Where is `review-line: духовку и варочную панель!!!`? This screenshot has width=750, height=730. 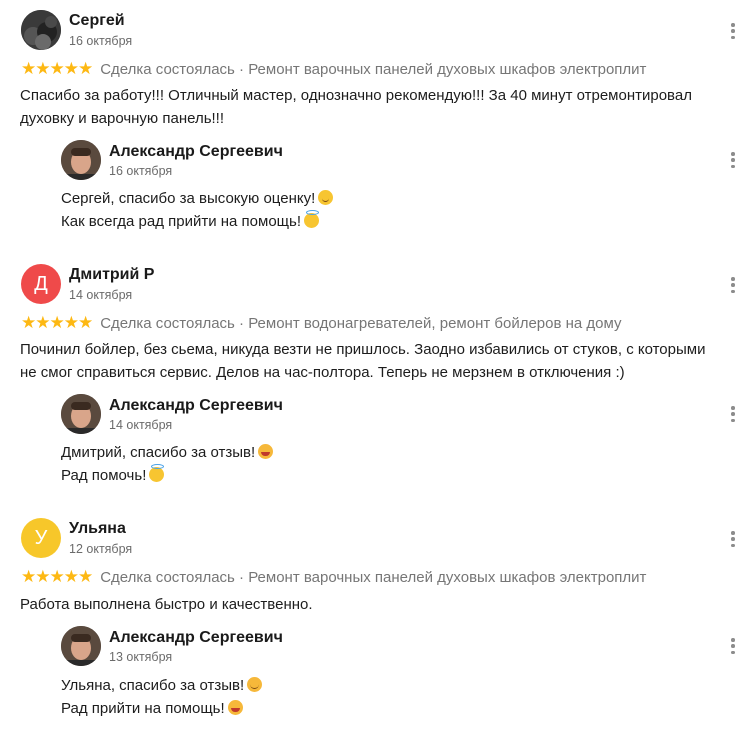 review-line: духовку и варочную панель!!! is located at coordinates (122, 118).